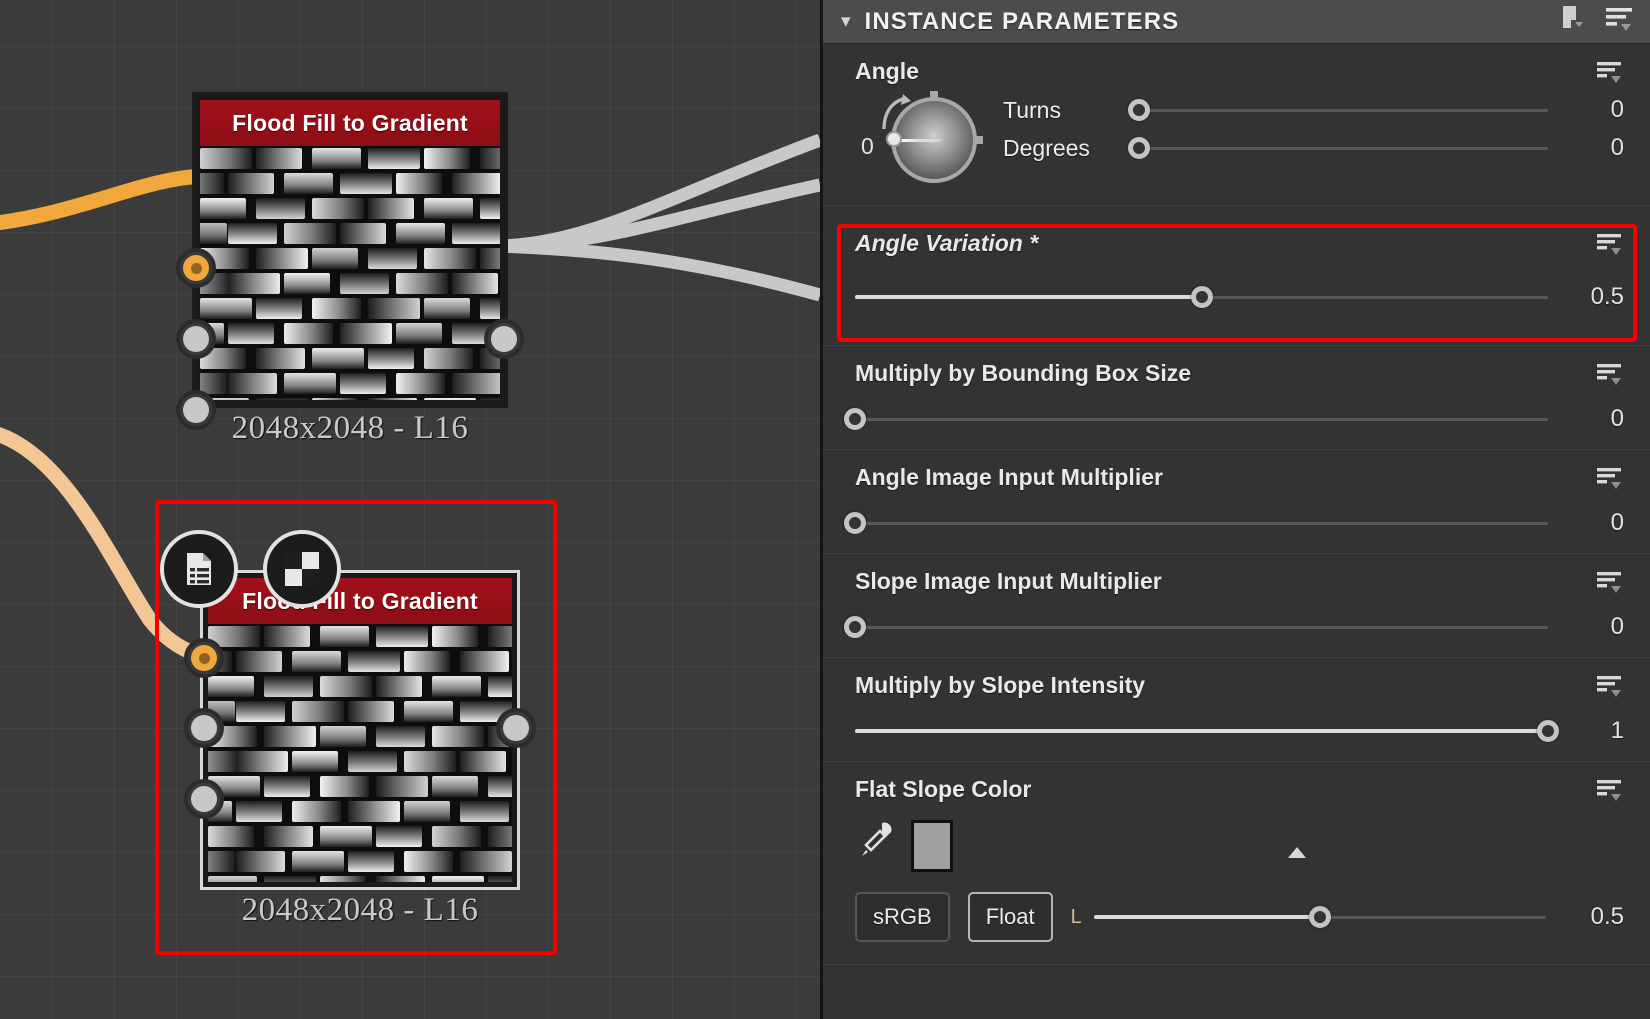 This screenshot has height=1019, width=1650. I want to click on param-value: 1, so click(1592, 731).